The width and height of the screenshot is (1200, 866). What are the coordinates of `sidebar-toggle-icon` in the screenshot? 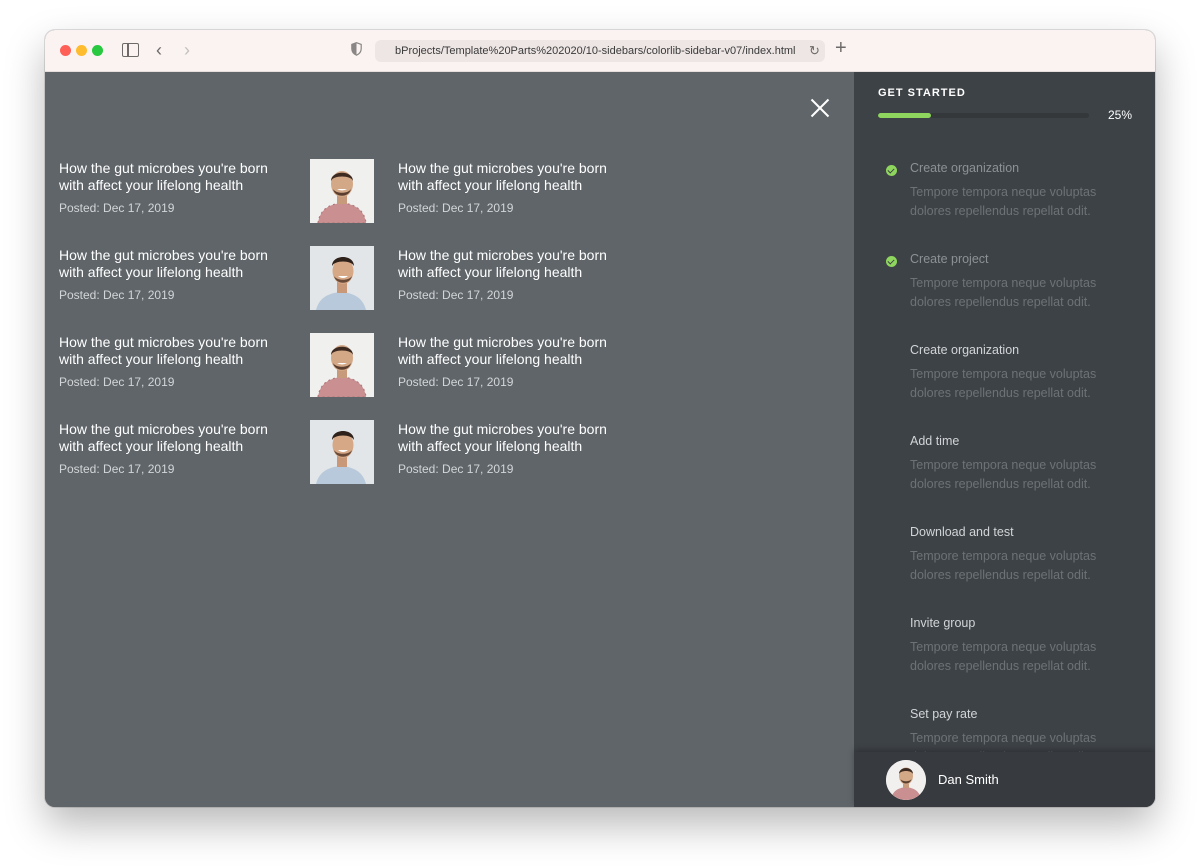 It's located at (130, 50).